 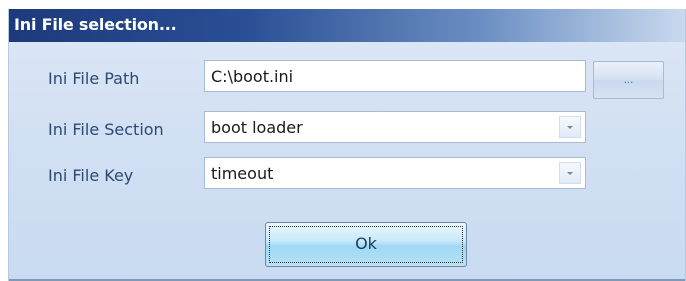 I want to click on ini-file-key-label: Ini File Key, so click(x=91, y=175).